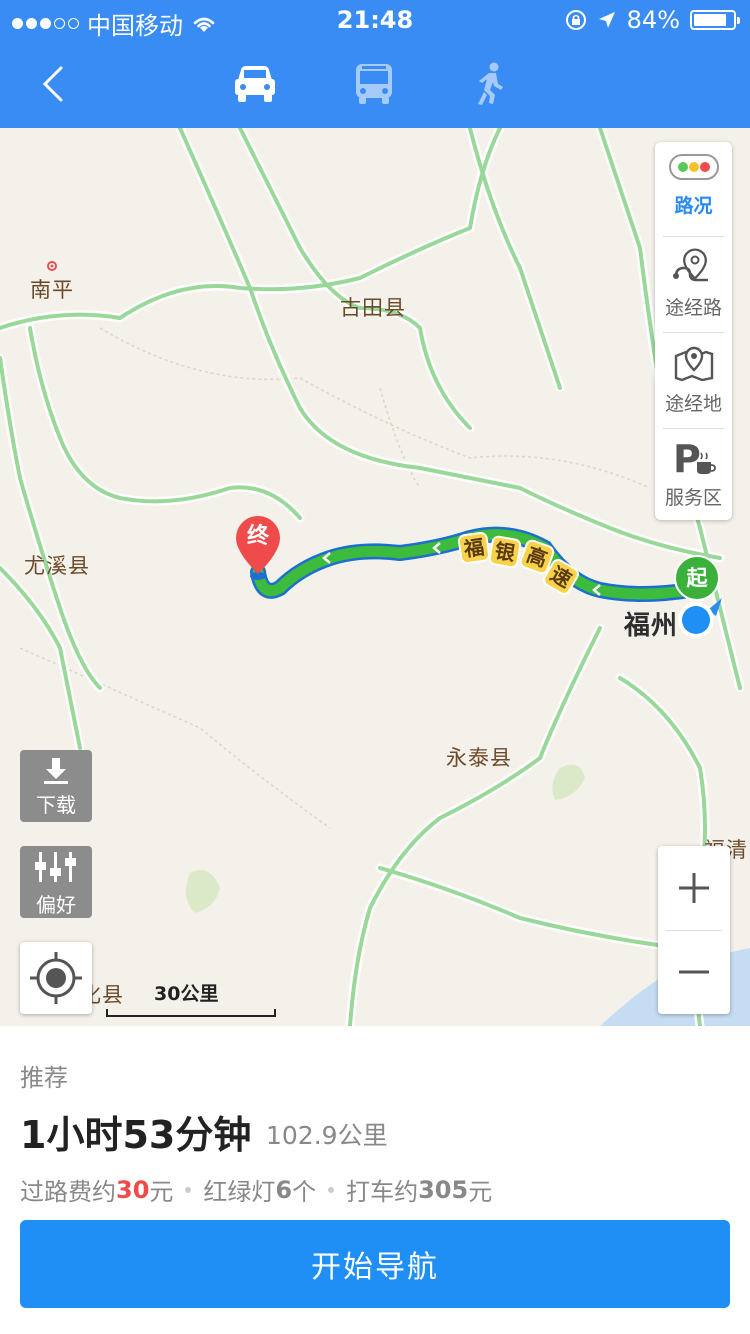 Image resolution: width=750 pixels, height=1334 pixels. I want to click on zoom-controls, so click(694, 930).